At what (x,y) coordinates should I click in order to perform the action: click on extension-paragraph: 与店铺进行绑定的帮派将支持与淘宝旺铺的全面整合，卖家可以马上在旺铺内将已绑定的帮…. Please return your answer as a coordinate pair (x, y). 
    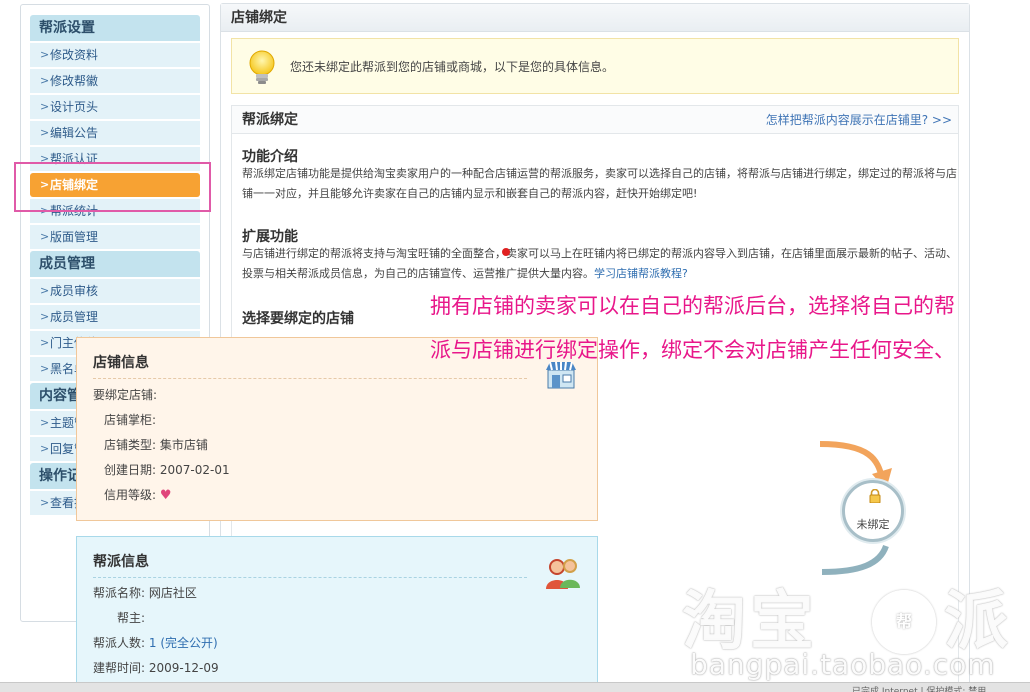
    Looking at the image, I should click on (599, 264).